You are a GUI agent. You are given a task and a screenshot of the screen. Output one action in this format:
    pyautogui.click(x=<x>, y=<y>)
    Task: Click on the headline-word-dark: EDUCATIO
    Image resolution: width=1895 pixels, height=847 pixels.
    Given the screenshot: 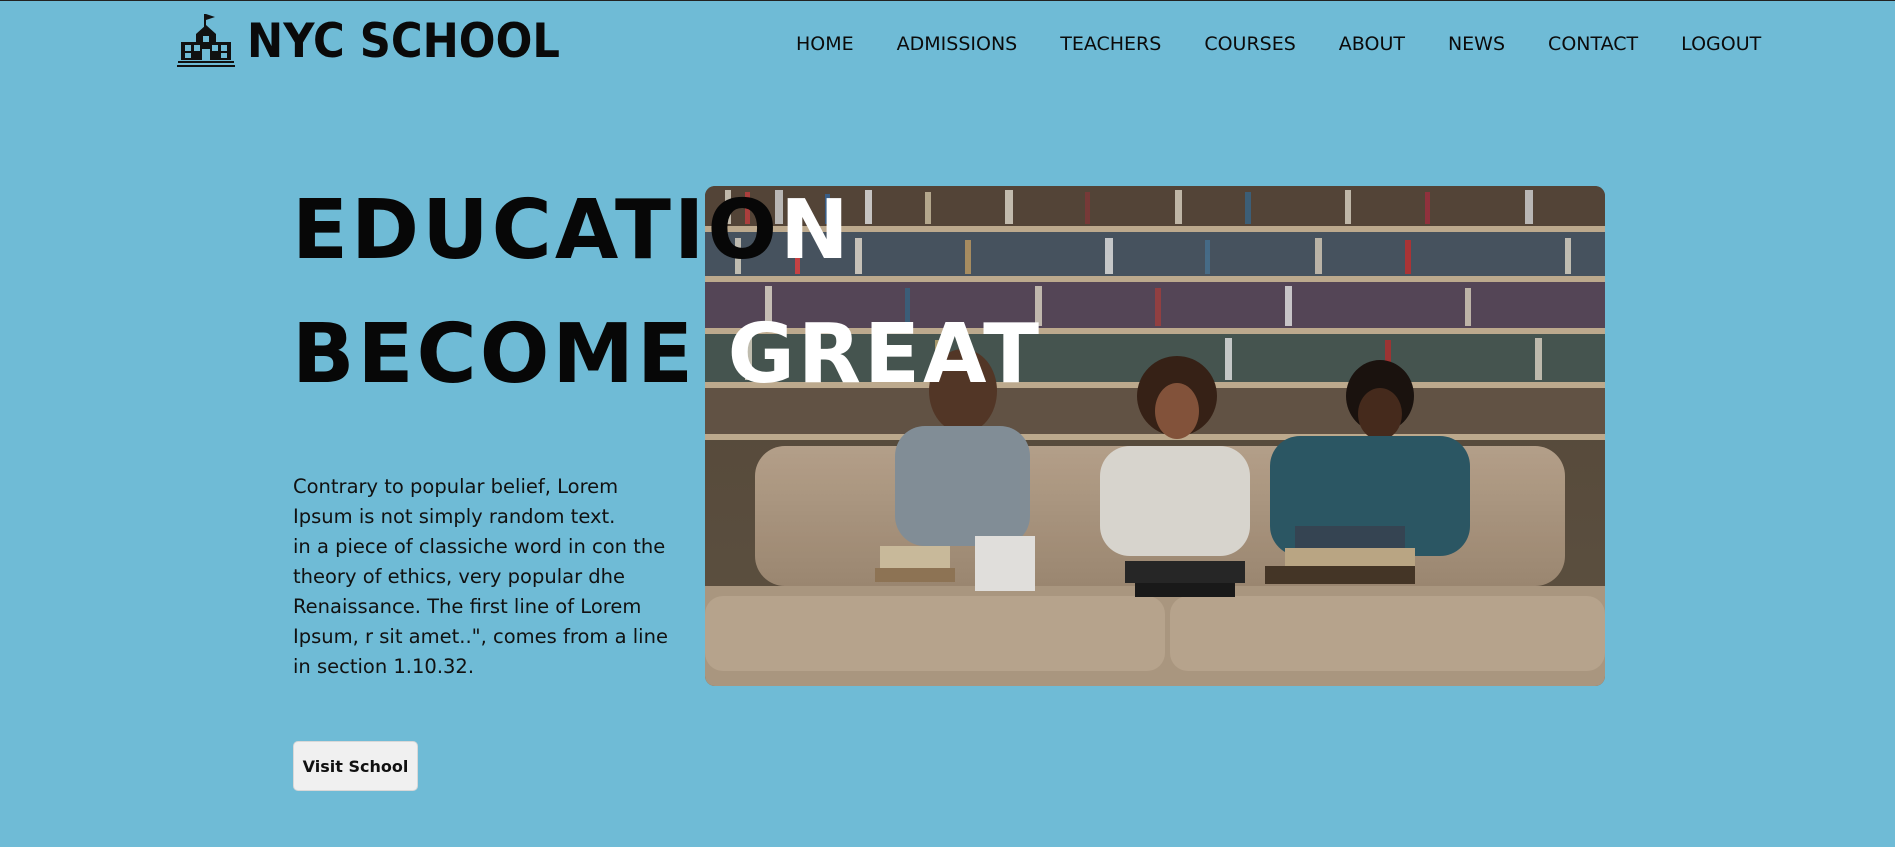 What is the action you would take?
    pyautogui.click(x=536, y=230)
    